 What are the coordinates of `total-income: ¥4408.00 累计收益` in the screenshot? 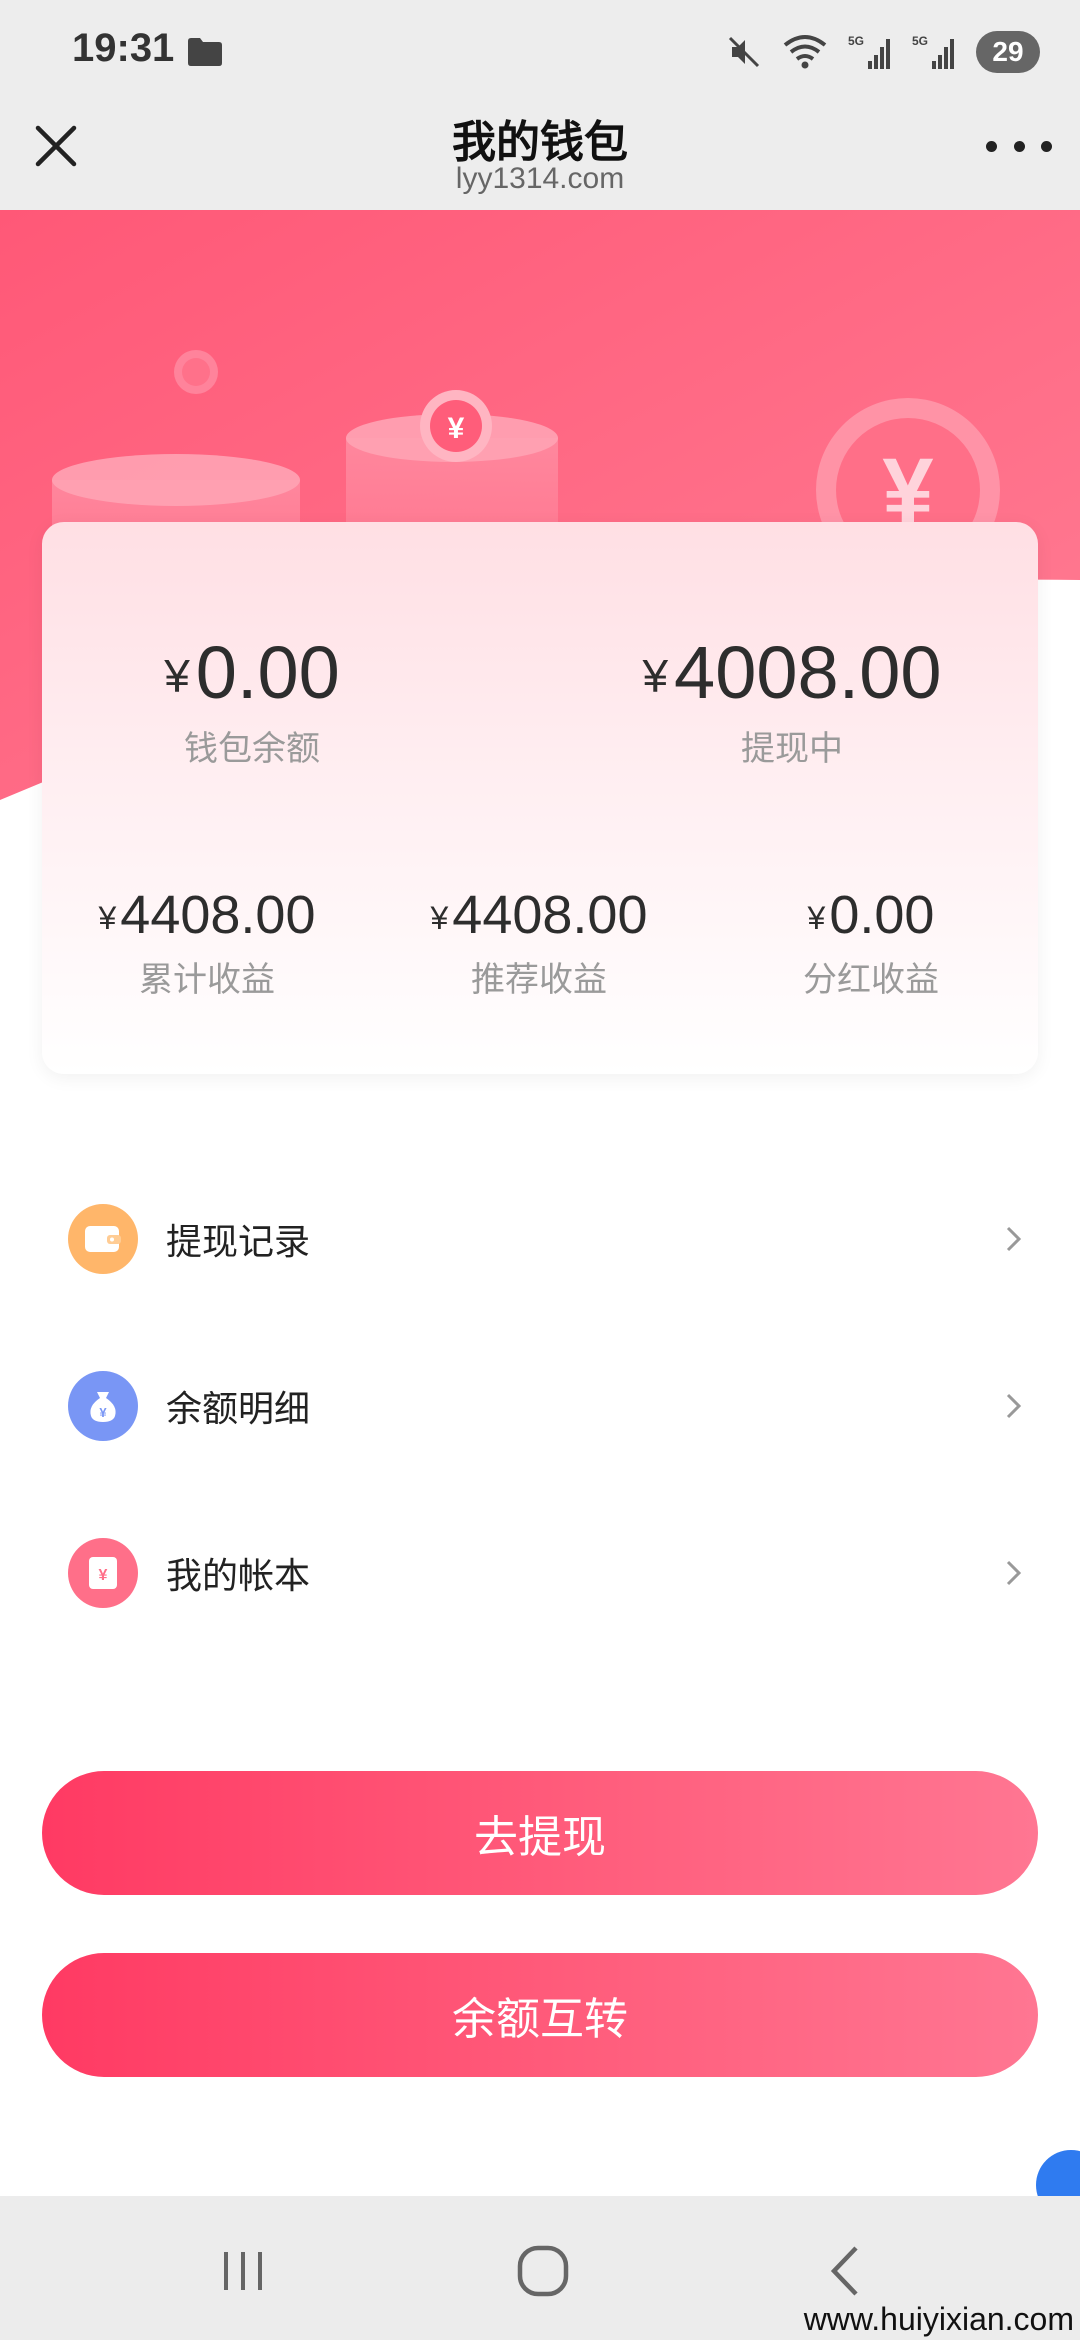 It's located at (207, 942).